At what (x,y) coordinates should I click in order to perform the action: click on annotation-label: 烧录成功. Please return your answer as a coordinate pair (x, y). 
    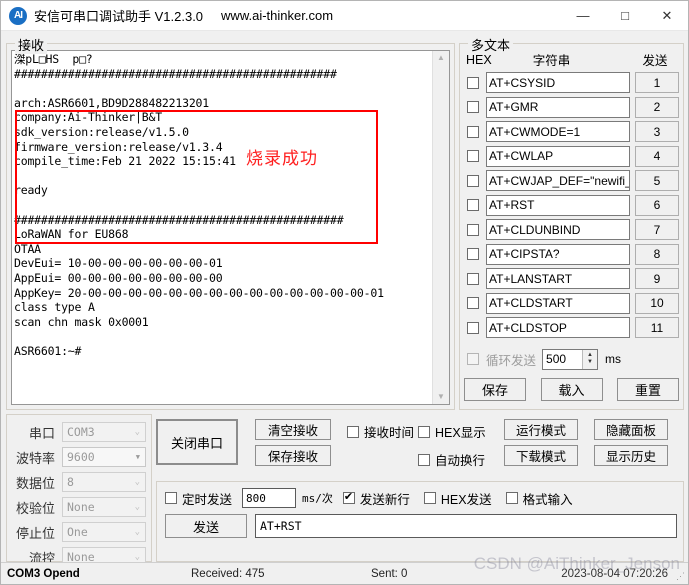
    Looking at the image, I should click on (282, 159).